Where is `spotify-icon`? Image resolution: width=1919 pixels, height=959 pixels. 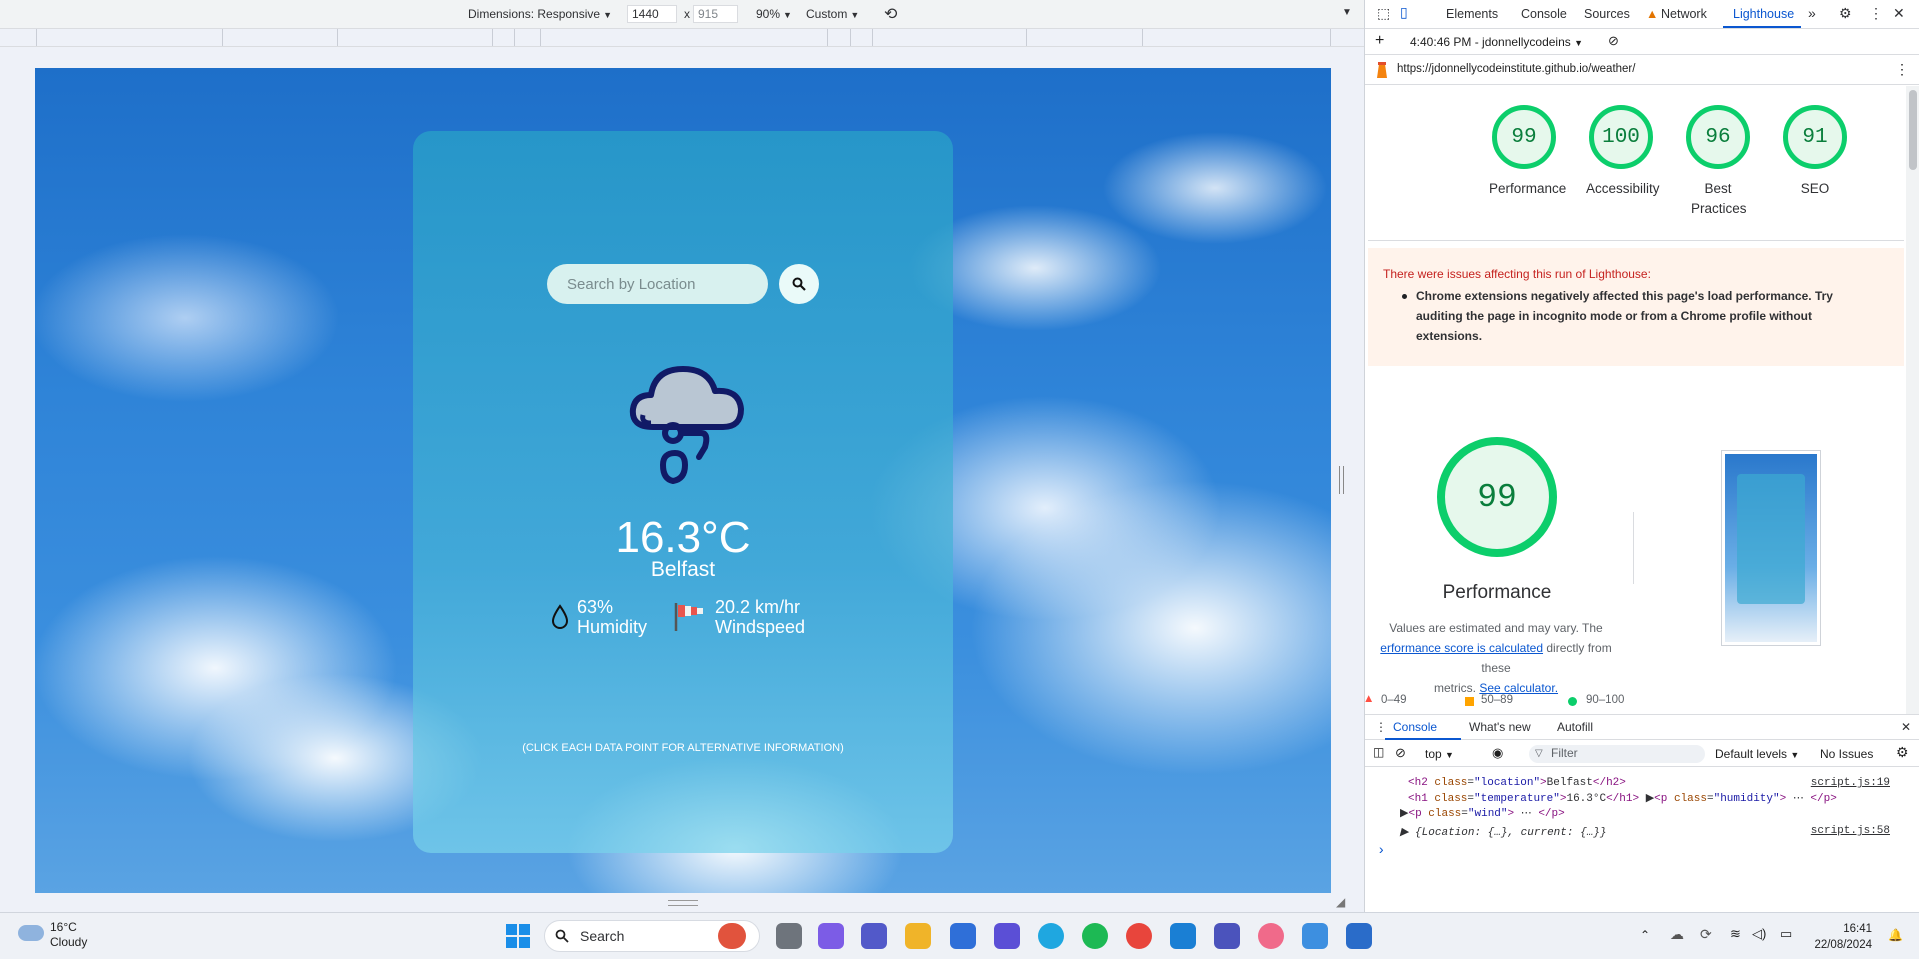
spotify-icon is located at coordinates (1095, 936).